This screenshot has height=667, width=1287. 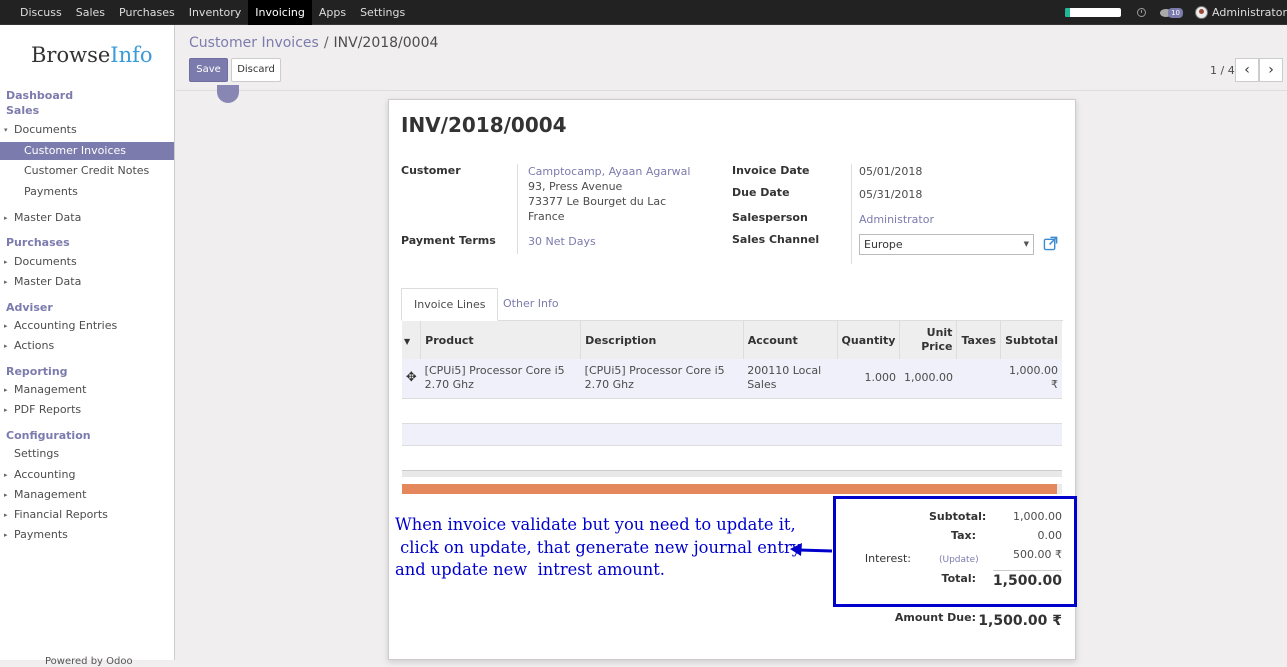 I want to click on field-divider, so click(x=851, y=214).